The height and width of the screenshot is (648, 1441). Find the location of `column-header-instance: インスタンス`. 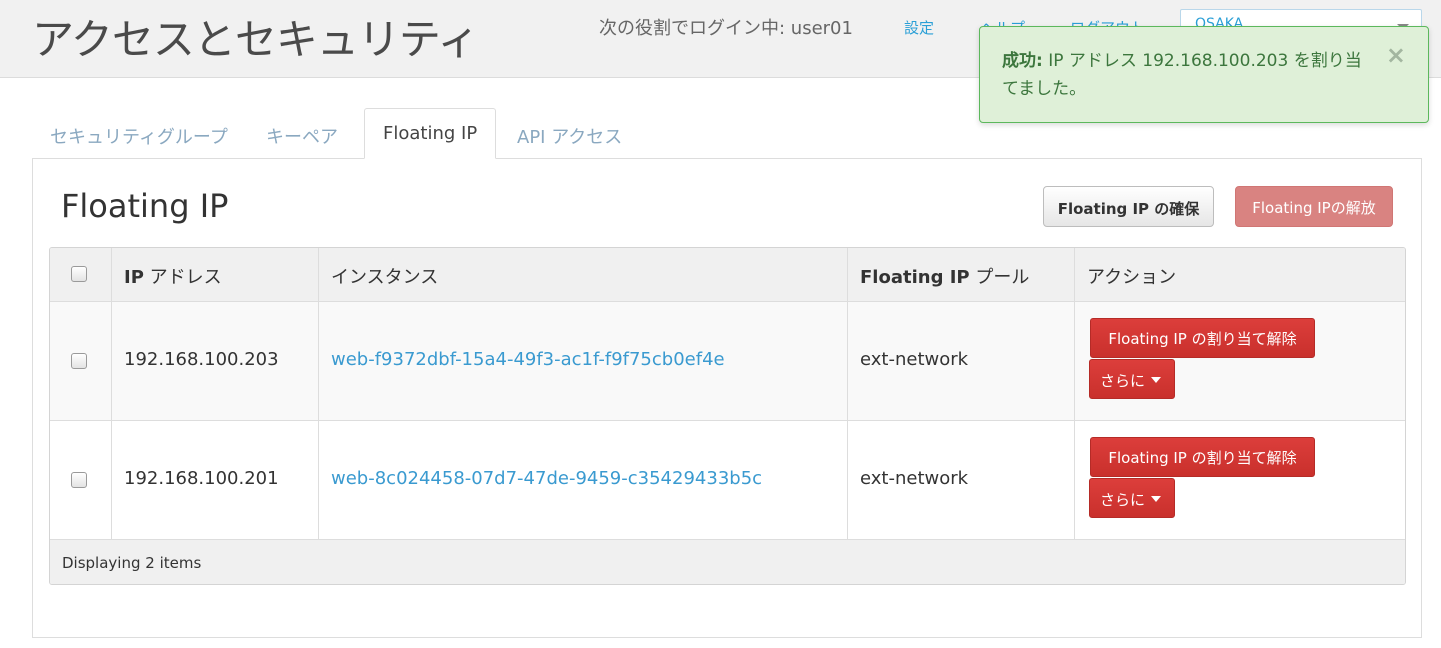

column-header-instance: インスタンス is located at coordinates (583, 274).